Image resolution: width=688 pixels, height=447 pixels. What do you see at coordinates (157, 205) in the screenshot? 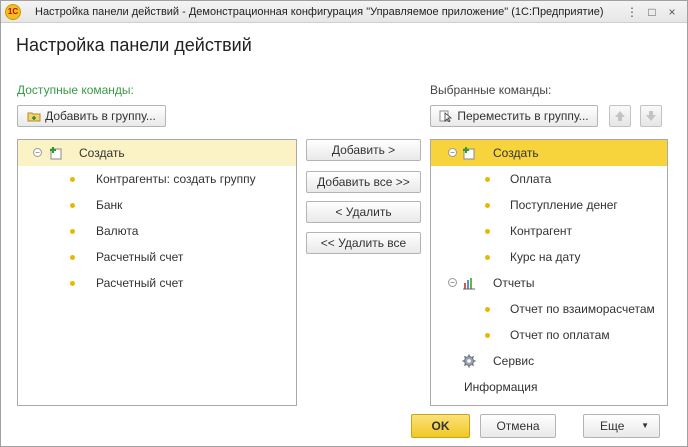
I see `list-item: Банк` at bounding box center [157, 205].